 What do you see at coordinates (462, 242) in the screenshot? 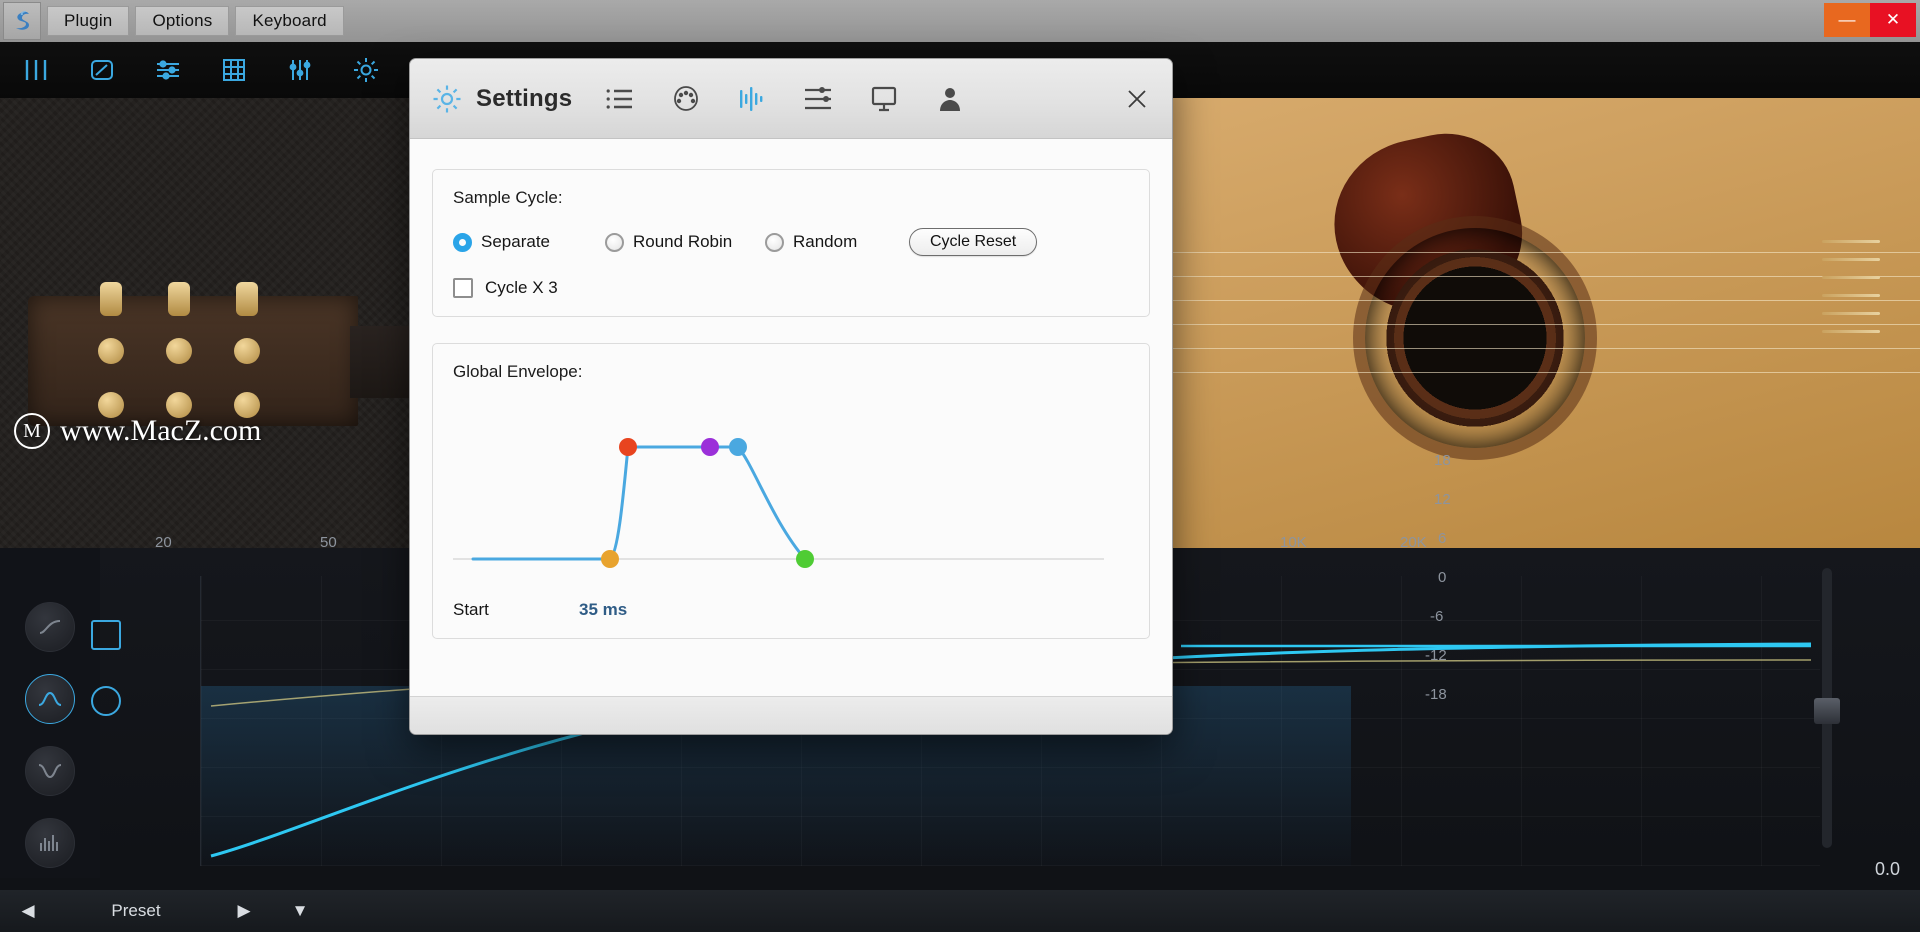
I see `radio-separate-indicator` at bounding box center [462, 242].